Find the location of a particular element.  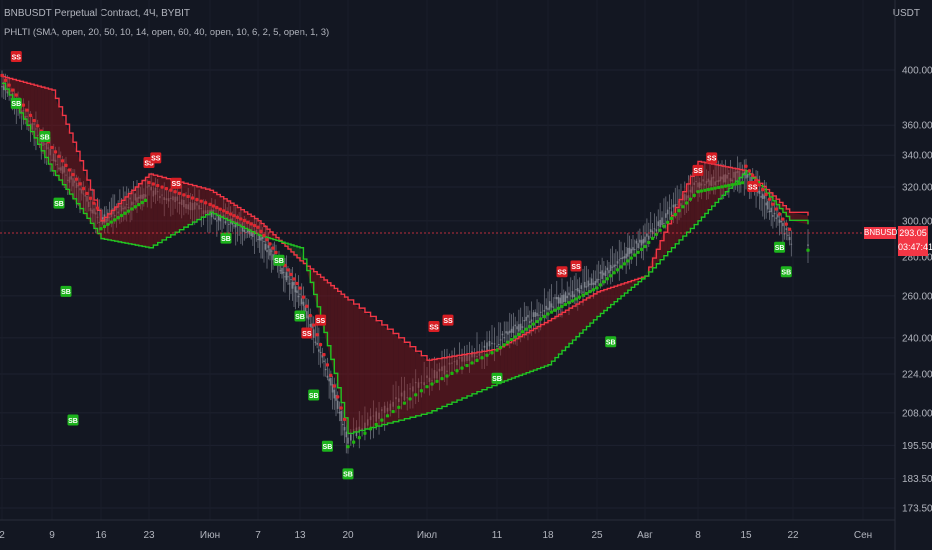

x-tick-label: 13 is located at coordinates (300, 535).